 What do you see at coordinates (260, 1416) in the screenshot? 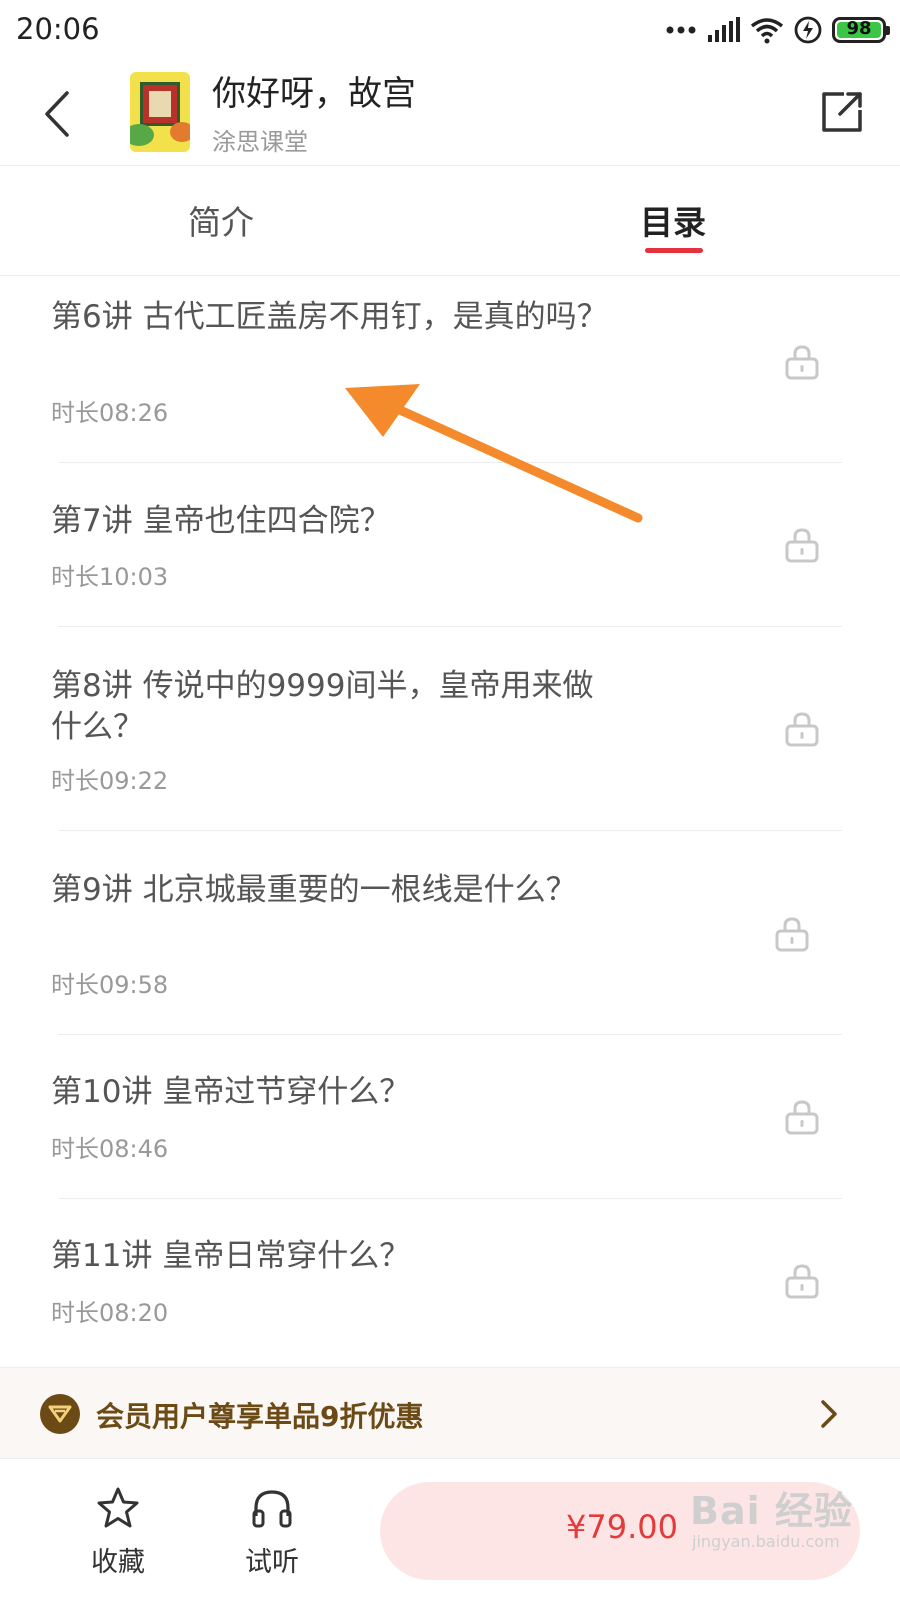
I see `member-discount-text: 会员用户尊享单品9折优惠` at bounding box center [260, 1416].